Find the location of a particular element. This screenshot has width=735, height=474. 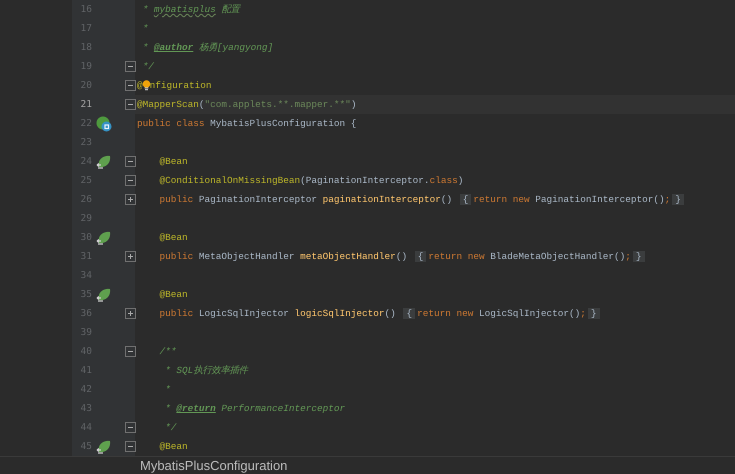

code-line: public MetaObjectHandler metaObjectHandler() { return new BladeMetaObjectHandler(); } is located at coordinates (392, 256).